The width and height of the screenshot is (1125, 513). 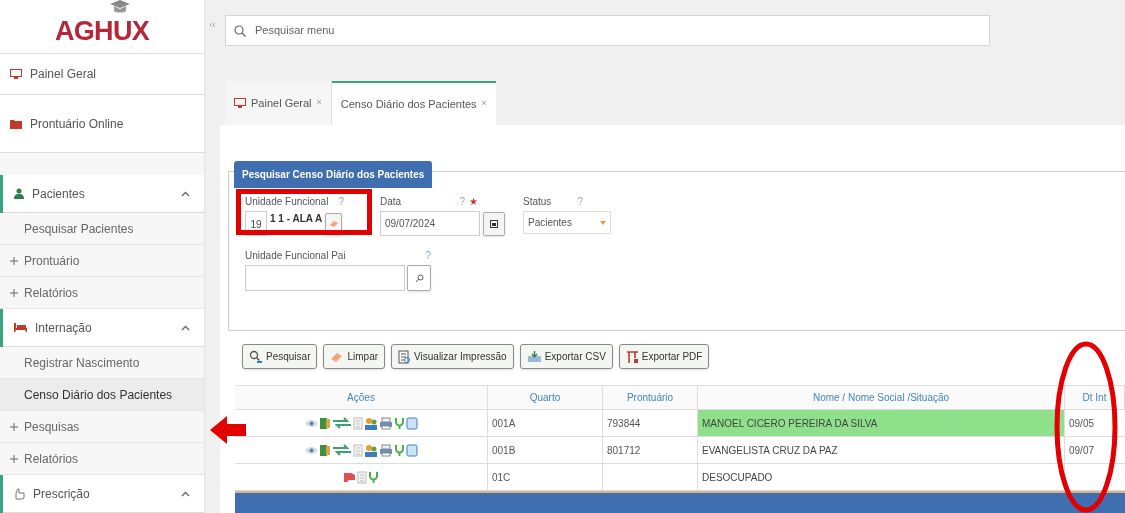 What do you see at coordinates (325, 278) in the screenshot?
I see `input-field` at bounding box center [325, 278].